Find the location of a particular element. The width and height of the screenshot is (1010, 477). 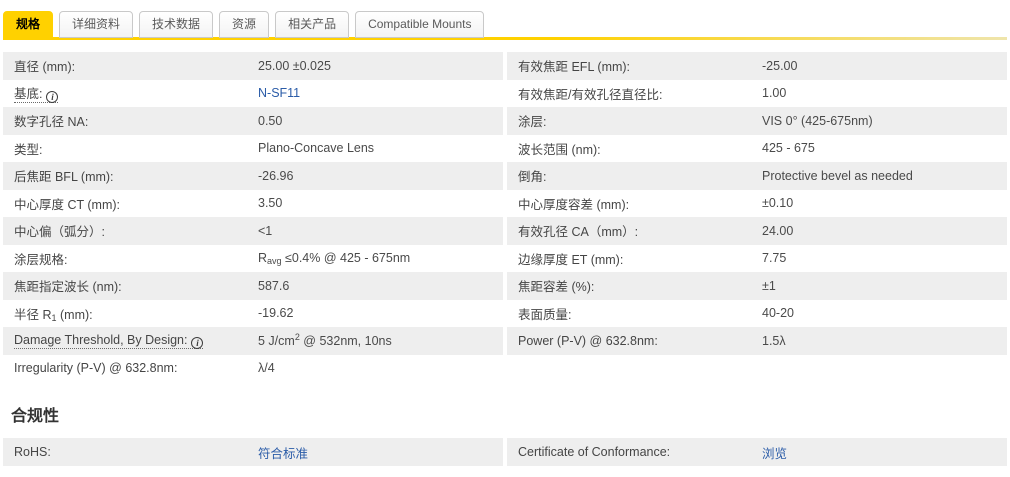

spec-label: 涂层规格: is located at coordinates (41, 259).